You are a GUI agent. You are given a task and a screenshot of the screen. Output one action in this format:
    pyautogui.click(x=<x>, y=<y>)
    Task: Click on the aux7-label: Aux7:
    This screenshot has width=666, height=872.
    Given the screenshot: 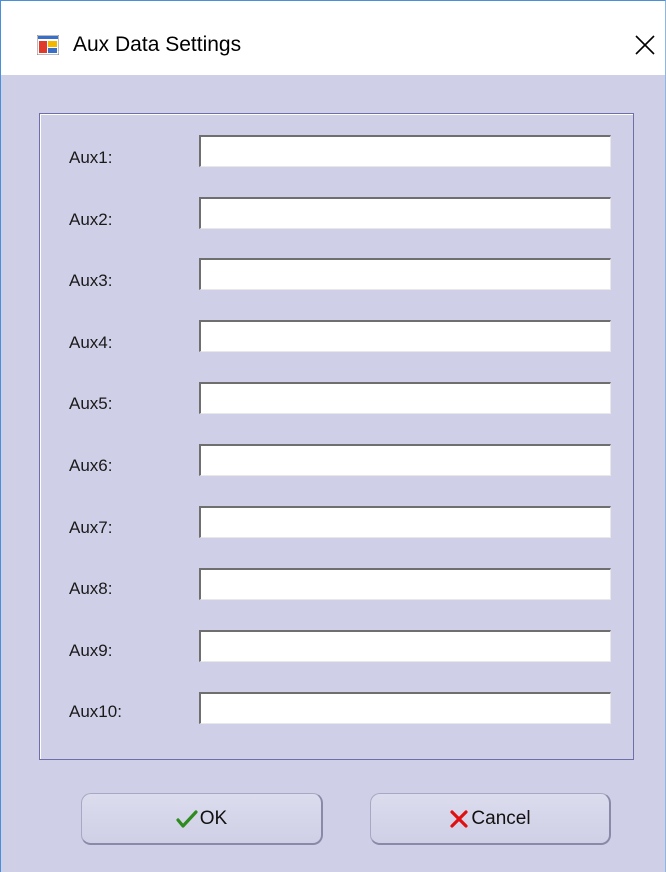 What is the action you would take?
    pyautogui.click(x=91, y=527)
    